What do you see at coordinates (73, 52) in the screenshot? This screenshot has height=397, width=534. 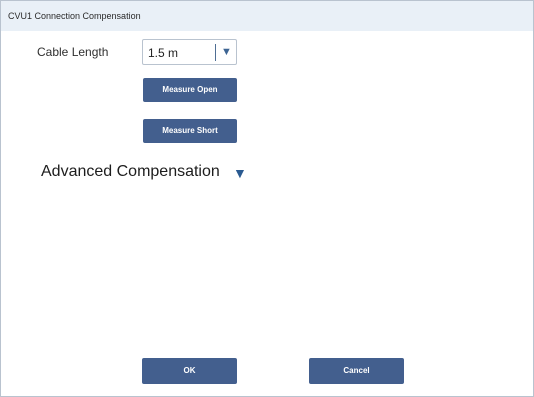 I see `cable-length-label: Cable Length` at bounding box center [73, 52].